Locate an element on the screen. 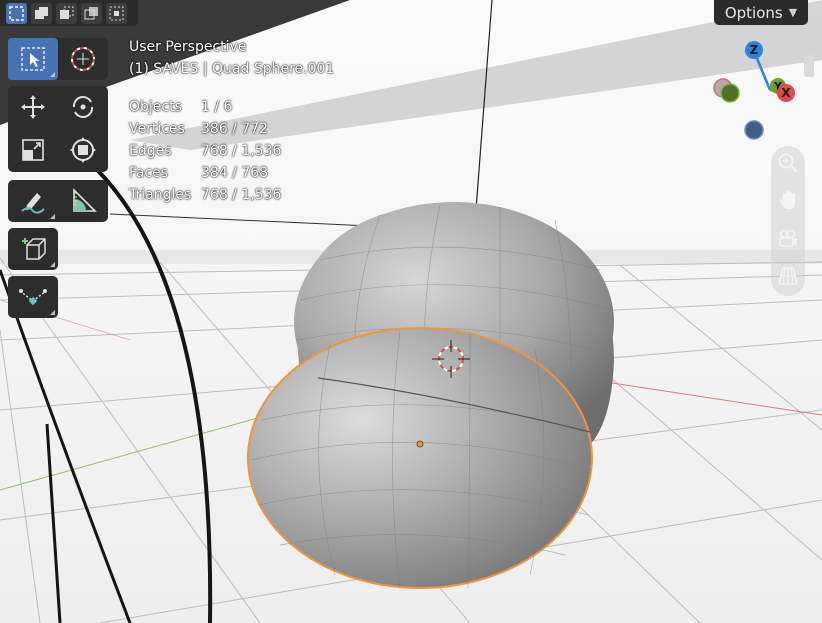 Image resolution: width=822 pixels, height=623 pixels. camera-view-button is located at coordinates (788, 239).